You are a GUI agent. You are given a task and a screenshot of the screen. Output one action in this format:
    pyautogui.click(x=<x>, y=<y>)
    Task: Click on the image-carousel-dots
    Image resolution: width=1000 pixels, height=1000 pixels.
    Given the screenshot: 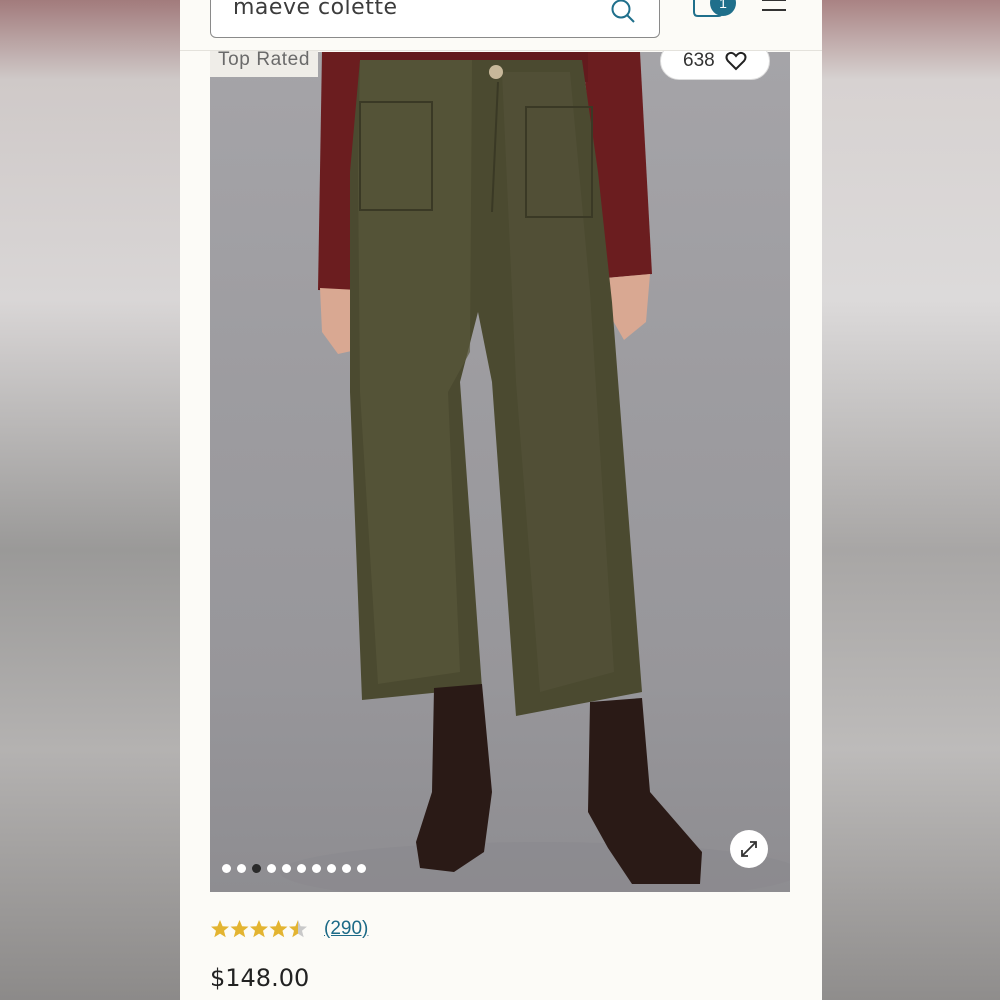 What is the action you would take?
    pyautogui.click(x=294, y=868)
    